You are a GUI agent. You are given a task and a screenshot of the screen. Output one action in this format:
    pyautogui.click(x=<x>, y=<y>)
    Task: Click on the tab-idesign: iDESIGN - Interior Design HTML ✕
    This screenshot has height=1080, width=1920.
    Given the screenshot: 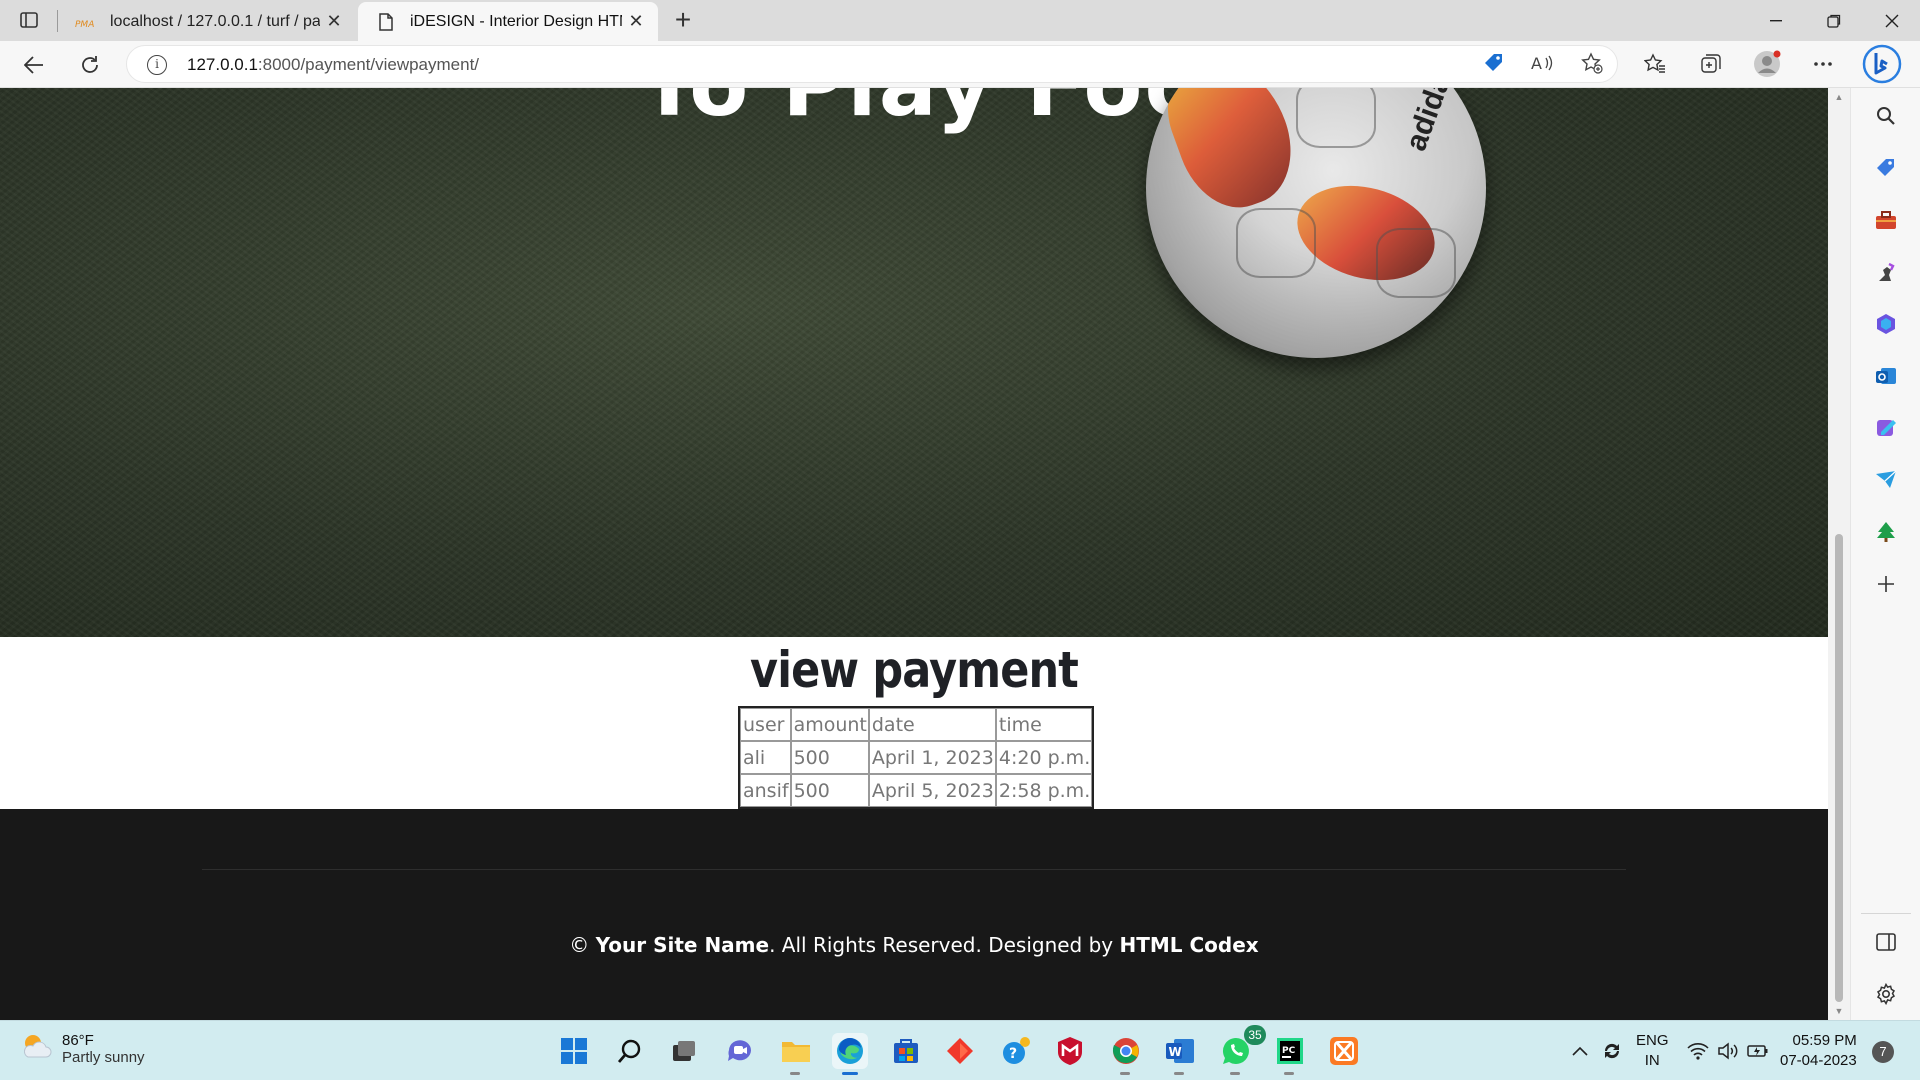 What is the action you would take?
    pyautogui.click(x=508, y=21)
    